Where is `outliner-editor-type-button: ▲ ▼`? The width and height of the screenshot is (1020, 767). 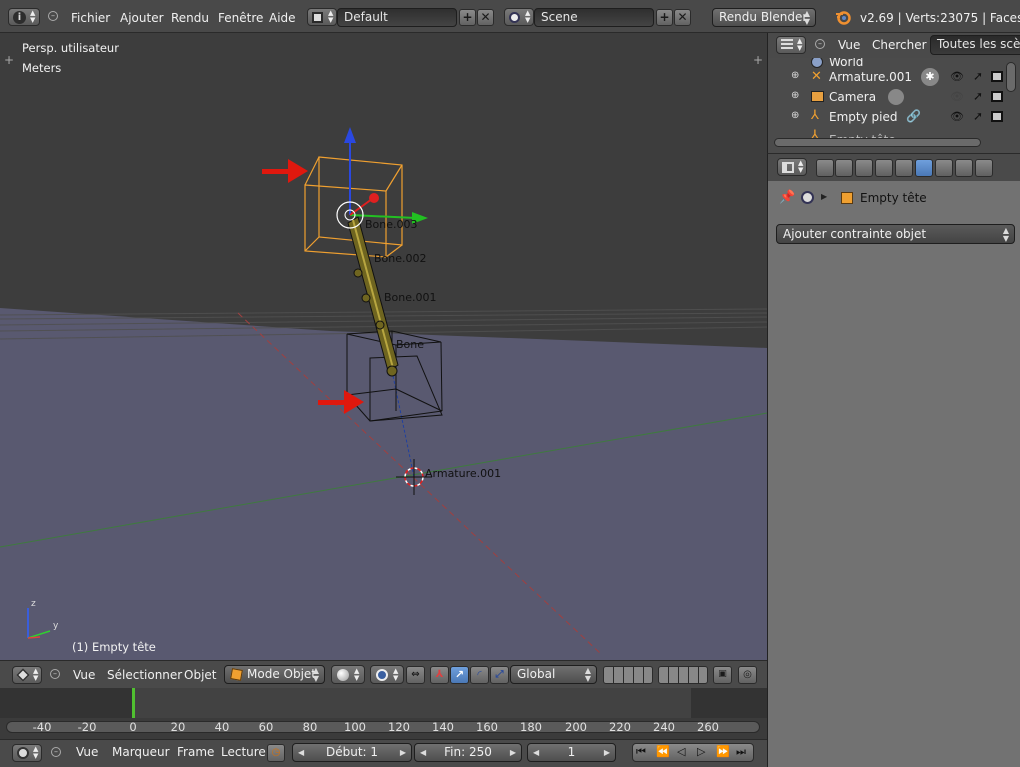 outliner-editor-type-button: ▲ ▼ is located at coordinates (791, 45).